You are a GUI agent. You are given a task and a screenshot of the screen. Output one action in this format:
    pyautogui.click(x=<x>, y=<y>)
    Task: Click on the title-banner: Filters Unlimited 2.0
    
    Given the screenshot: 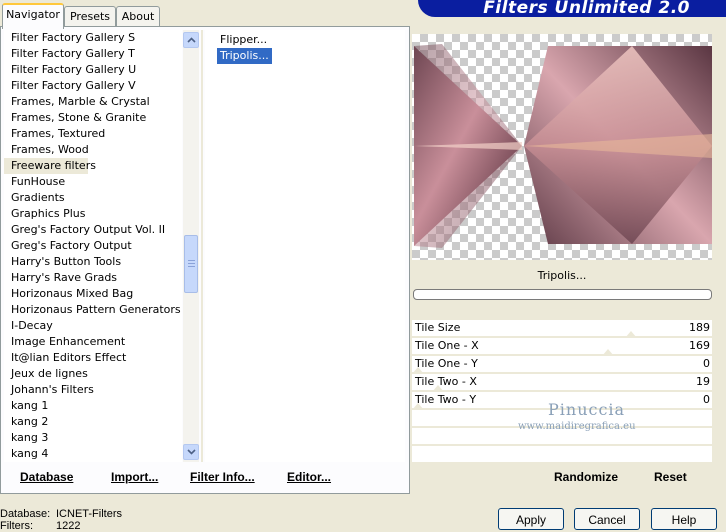 What is the action you would take?
    pyautogui.click(x=572, y=8)
    